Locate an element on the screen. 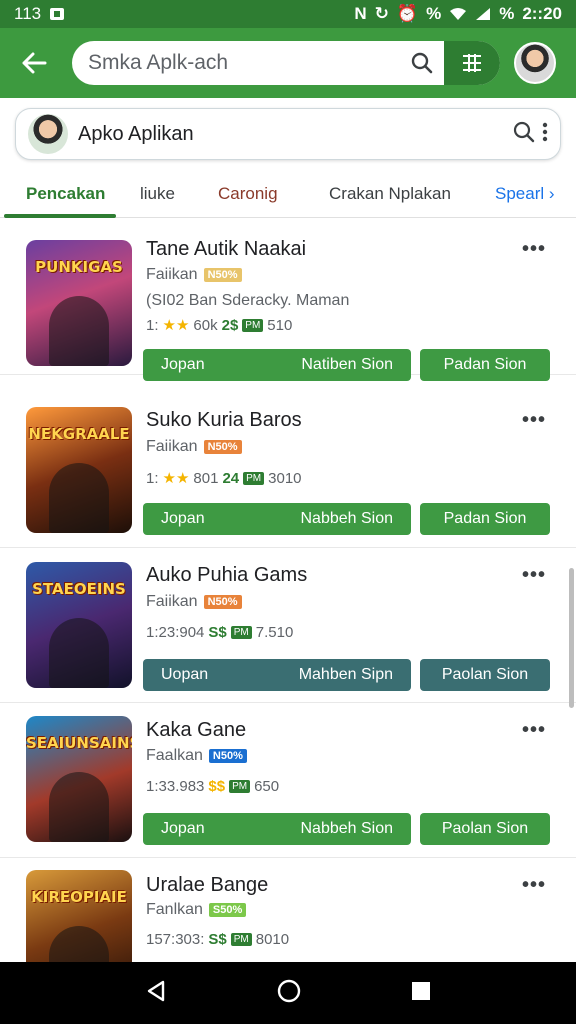 The width and height of the screenshot is (576, 1024). game-thumbnail: SEAIUNSAINS is located at coordinates (79, 779).